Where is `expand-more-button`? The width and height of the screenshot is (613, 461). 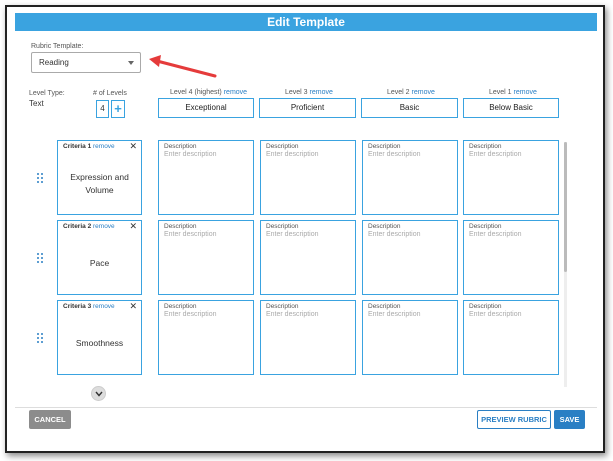
expand-more-button is located at coordinates (98, 393).